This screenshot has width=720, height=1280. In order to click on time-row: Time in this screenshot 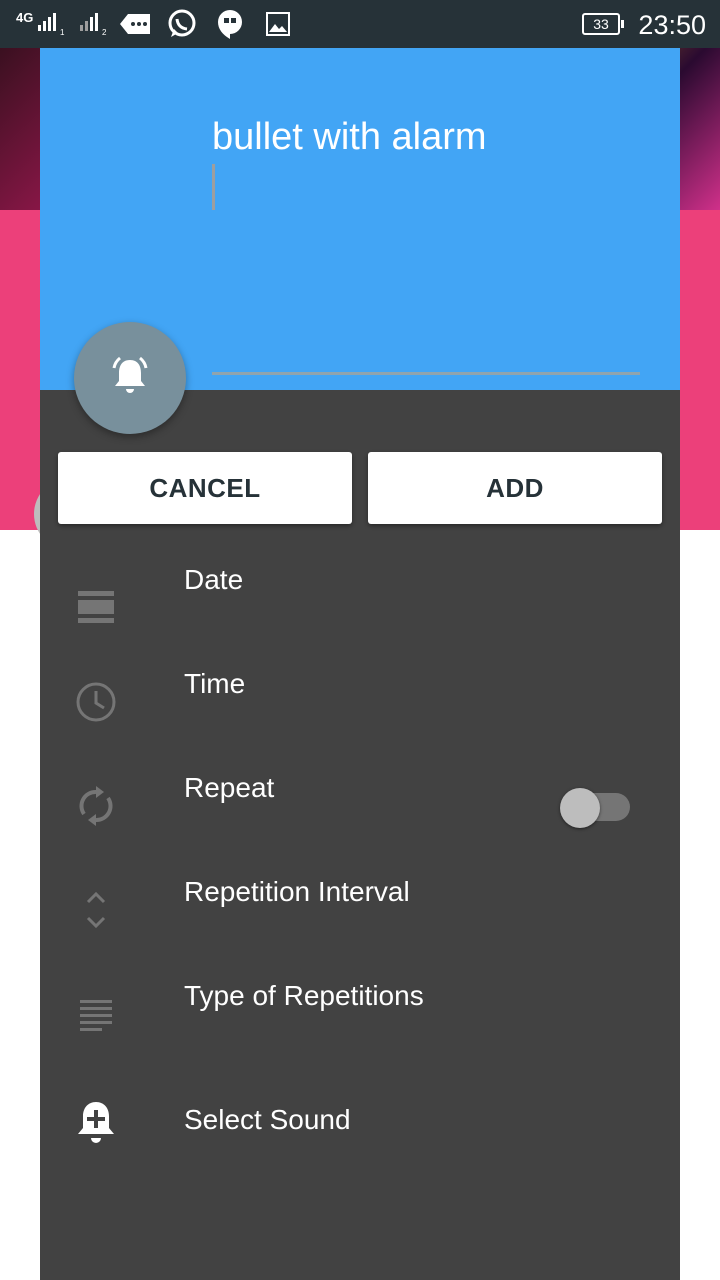, I will do `click(360, 714)`.